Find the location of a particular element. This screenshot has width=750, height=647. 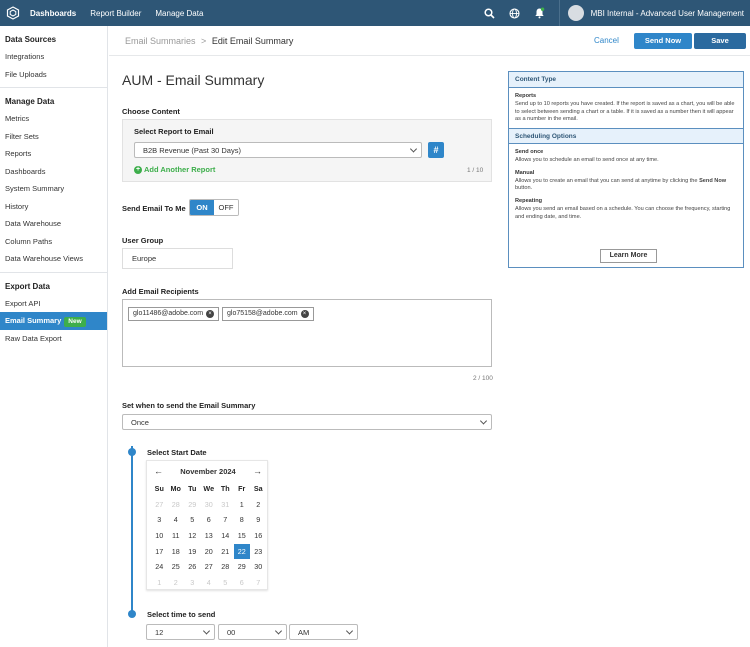

calendar-day-selected: 22 is located at coordinates (241, 551).